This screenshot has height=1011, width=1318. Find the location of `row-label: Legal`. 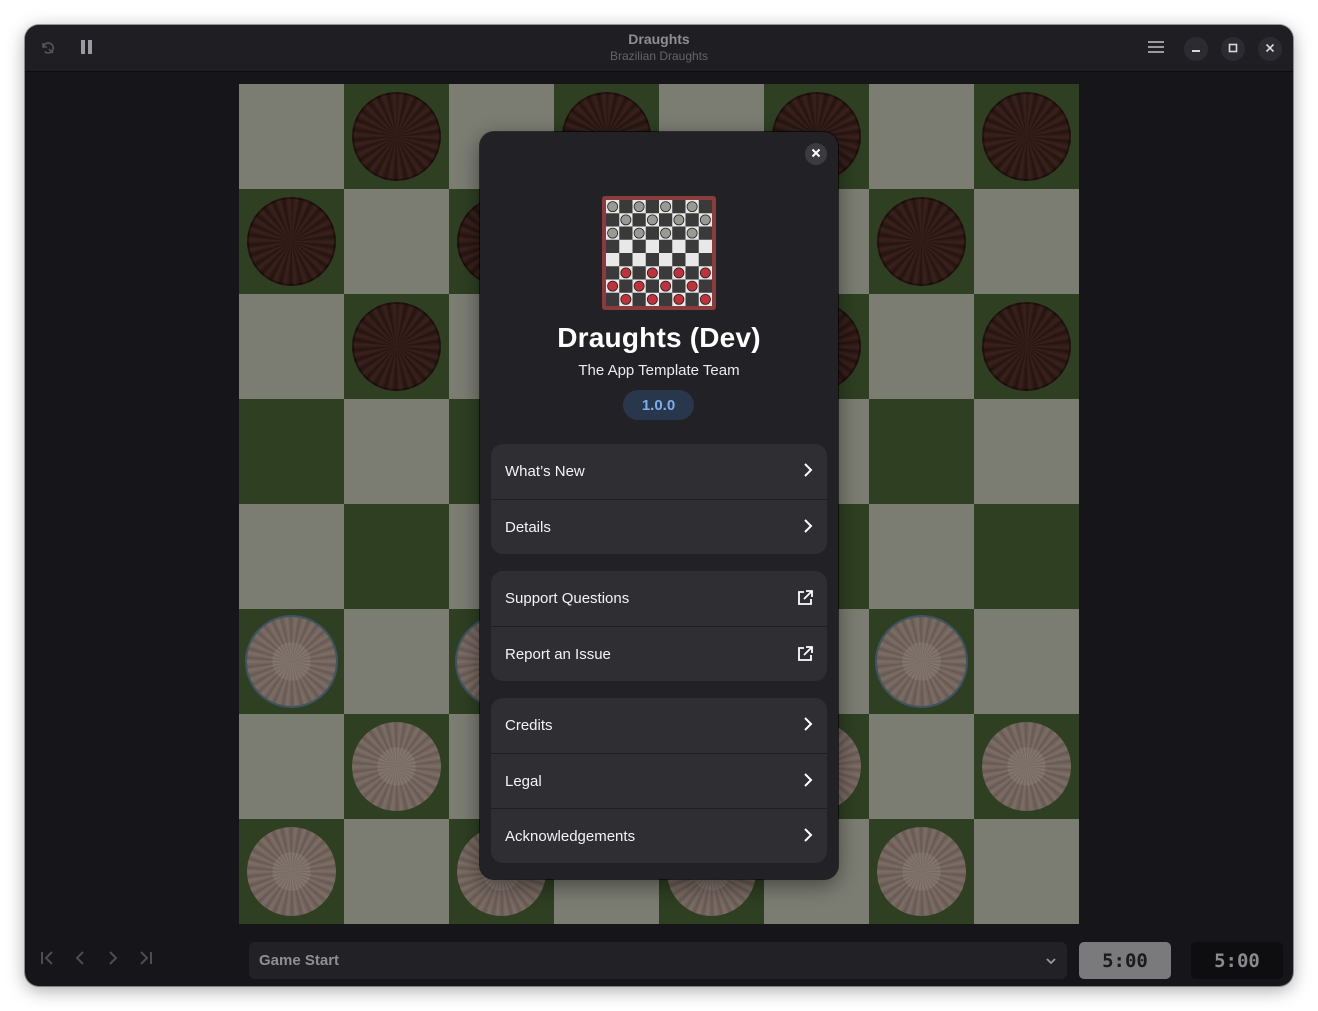

row-label: Legal is located at coordinates (523, 781).